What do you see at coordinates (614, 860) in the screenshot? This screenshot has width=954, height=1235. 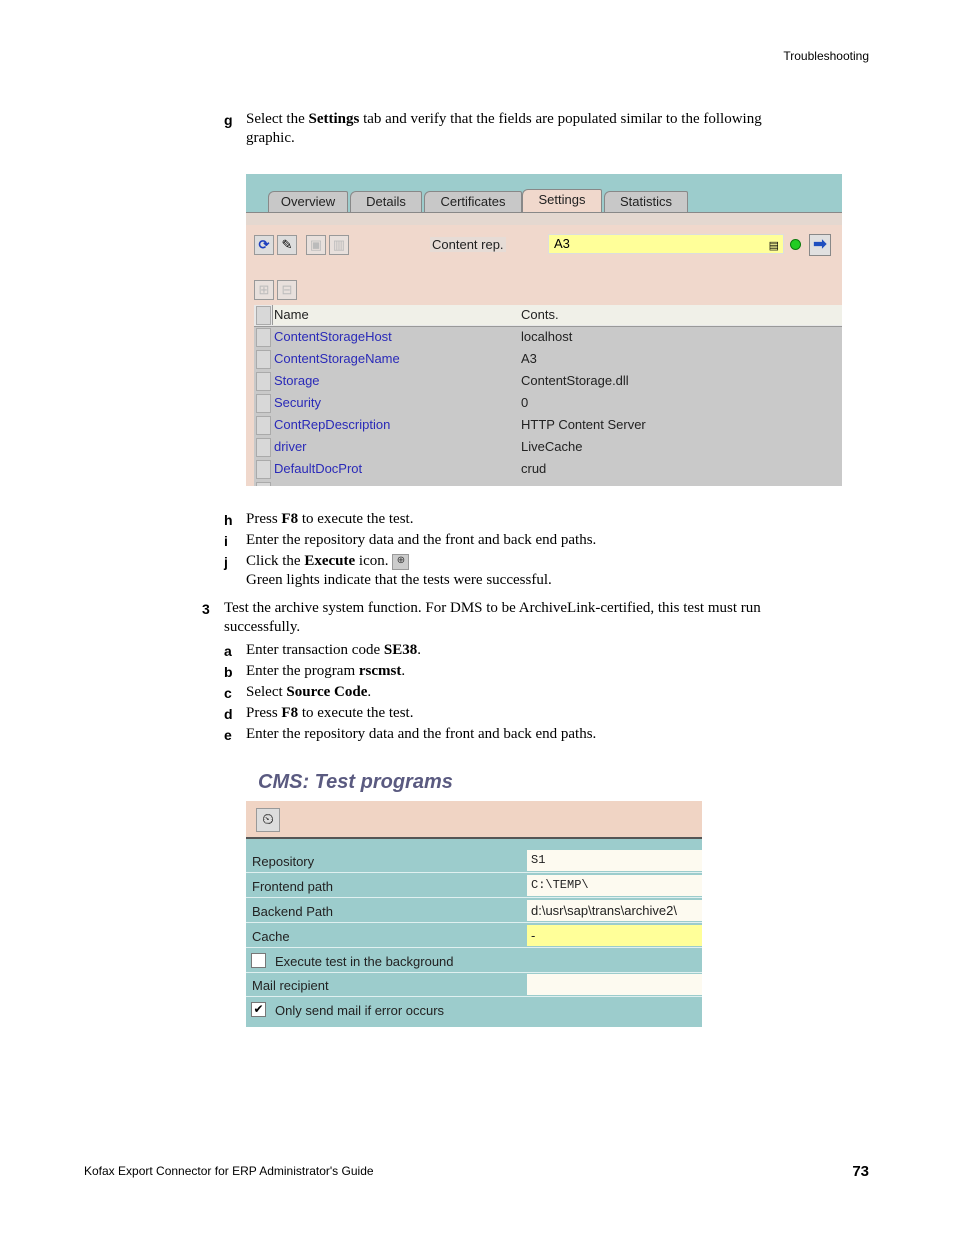 I see `repository-input: S1` at bounding box center [614, 860].